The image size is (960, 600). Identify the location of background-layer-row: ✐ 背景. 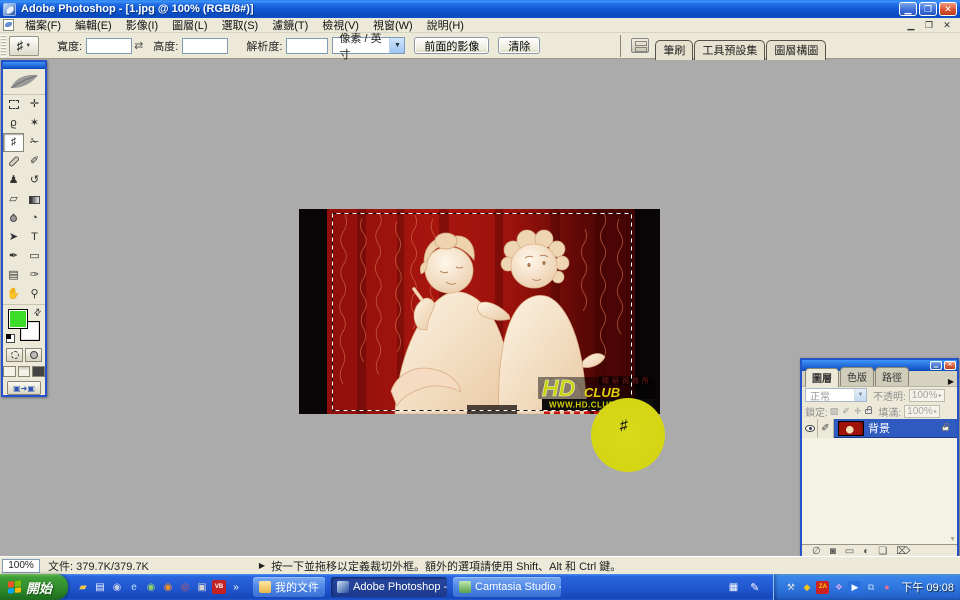
(879, 428).